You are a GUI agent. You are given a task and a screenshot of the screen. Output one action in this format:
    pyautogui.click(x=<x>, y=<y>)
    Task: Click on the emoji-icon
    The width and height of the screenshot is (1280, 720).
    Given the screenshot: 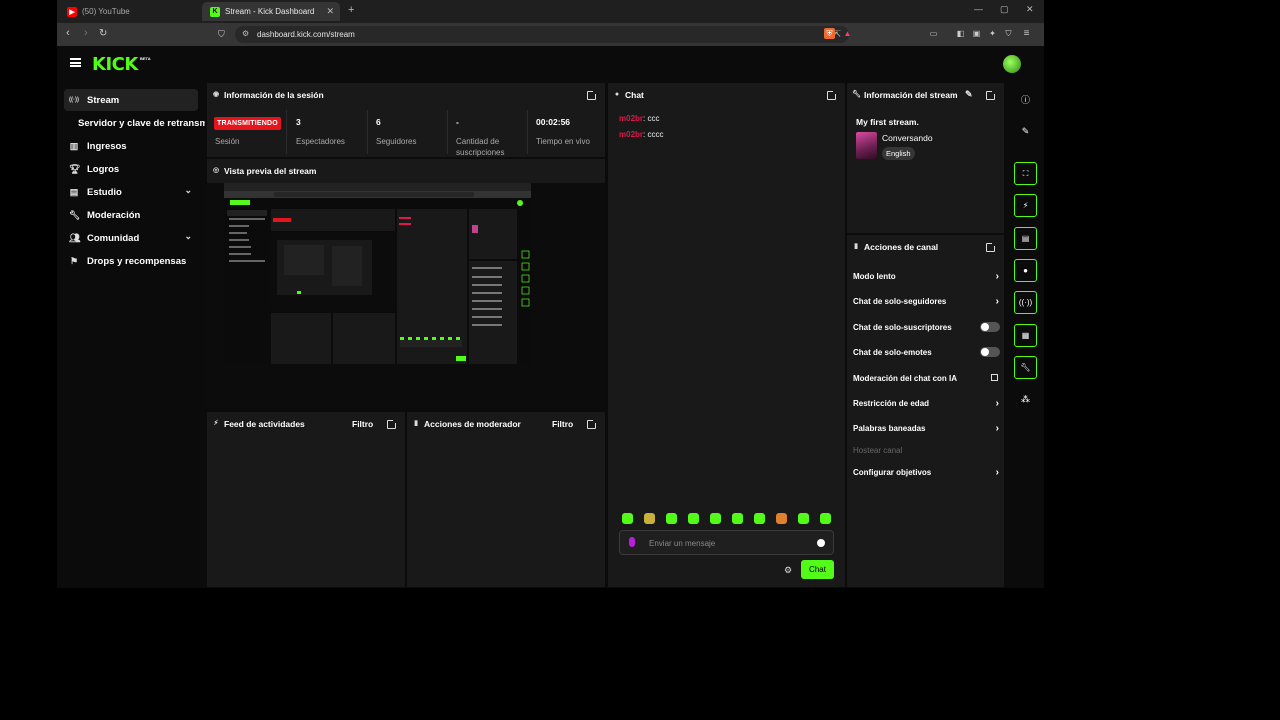 What is the action you would take?
    pyautogui.click(x=821, y=543)
    